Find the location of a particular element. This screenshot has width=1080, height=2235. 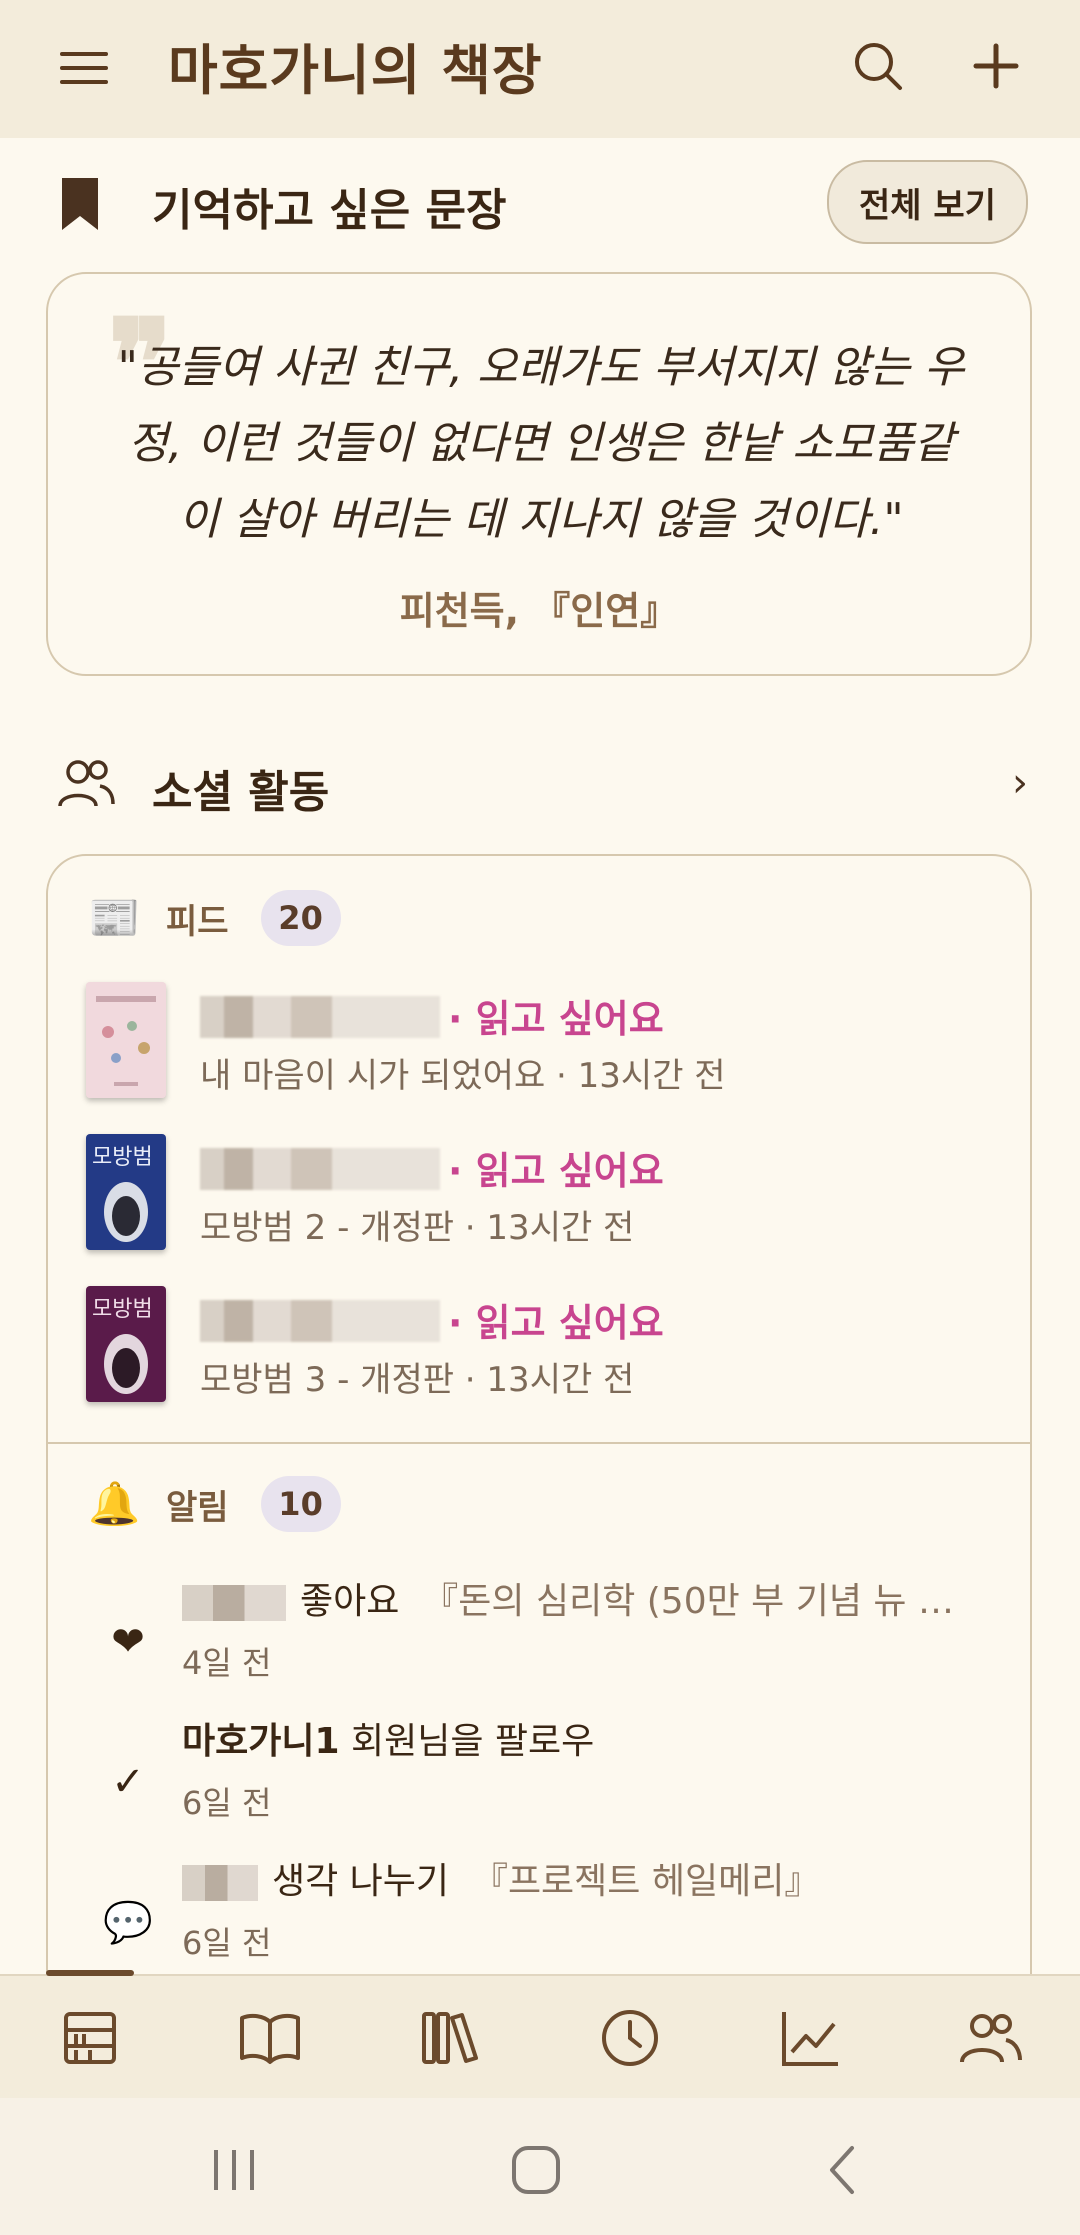

system-nav-bar is located at coordinates (540, 2166).